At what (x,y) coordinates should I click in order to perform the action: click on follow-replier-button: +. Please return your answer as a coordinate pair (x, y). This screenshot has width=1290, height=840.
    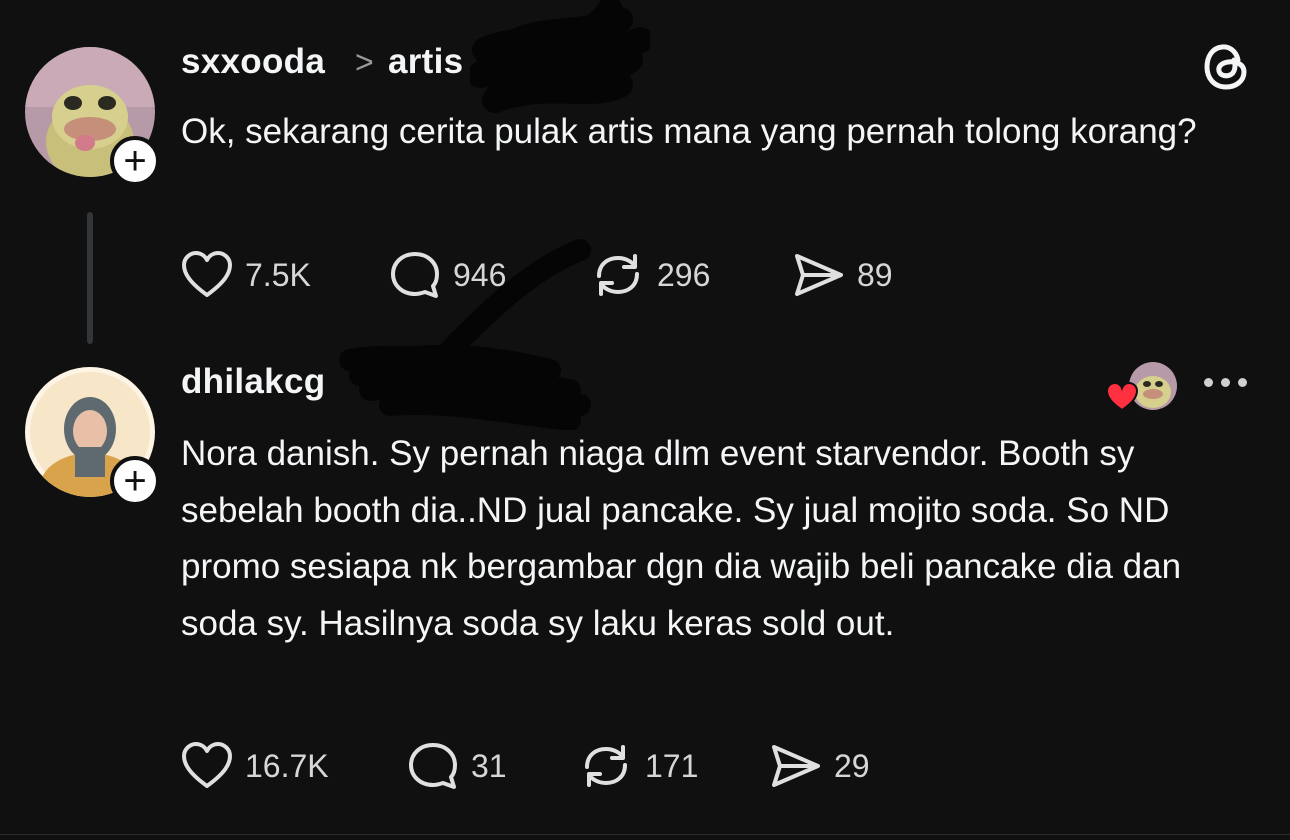
    Looking at the image, I should click on (135, 481).